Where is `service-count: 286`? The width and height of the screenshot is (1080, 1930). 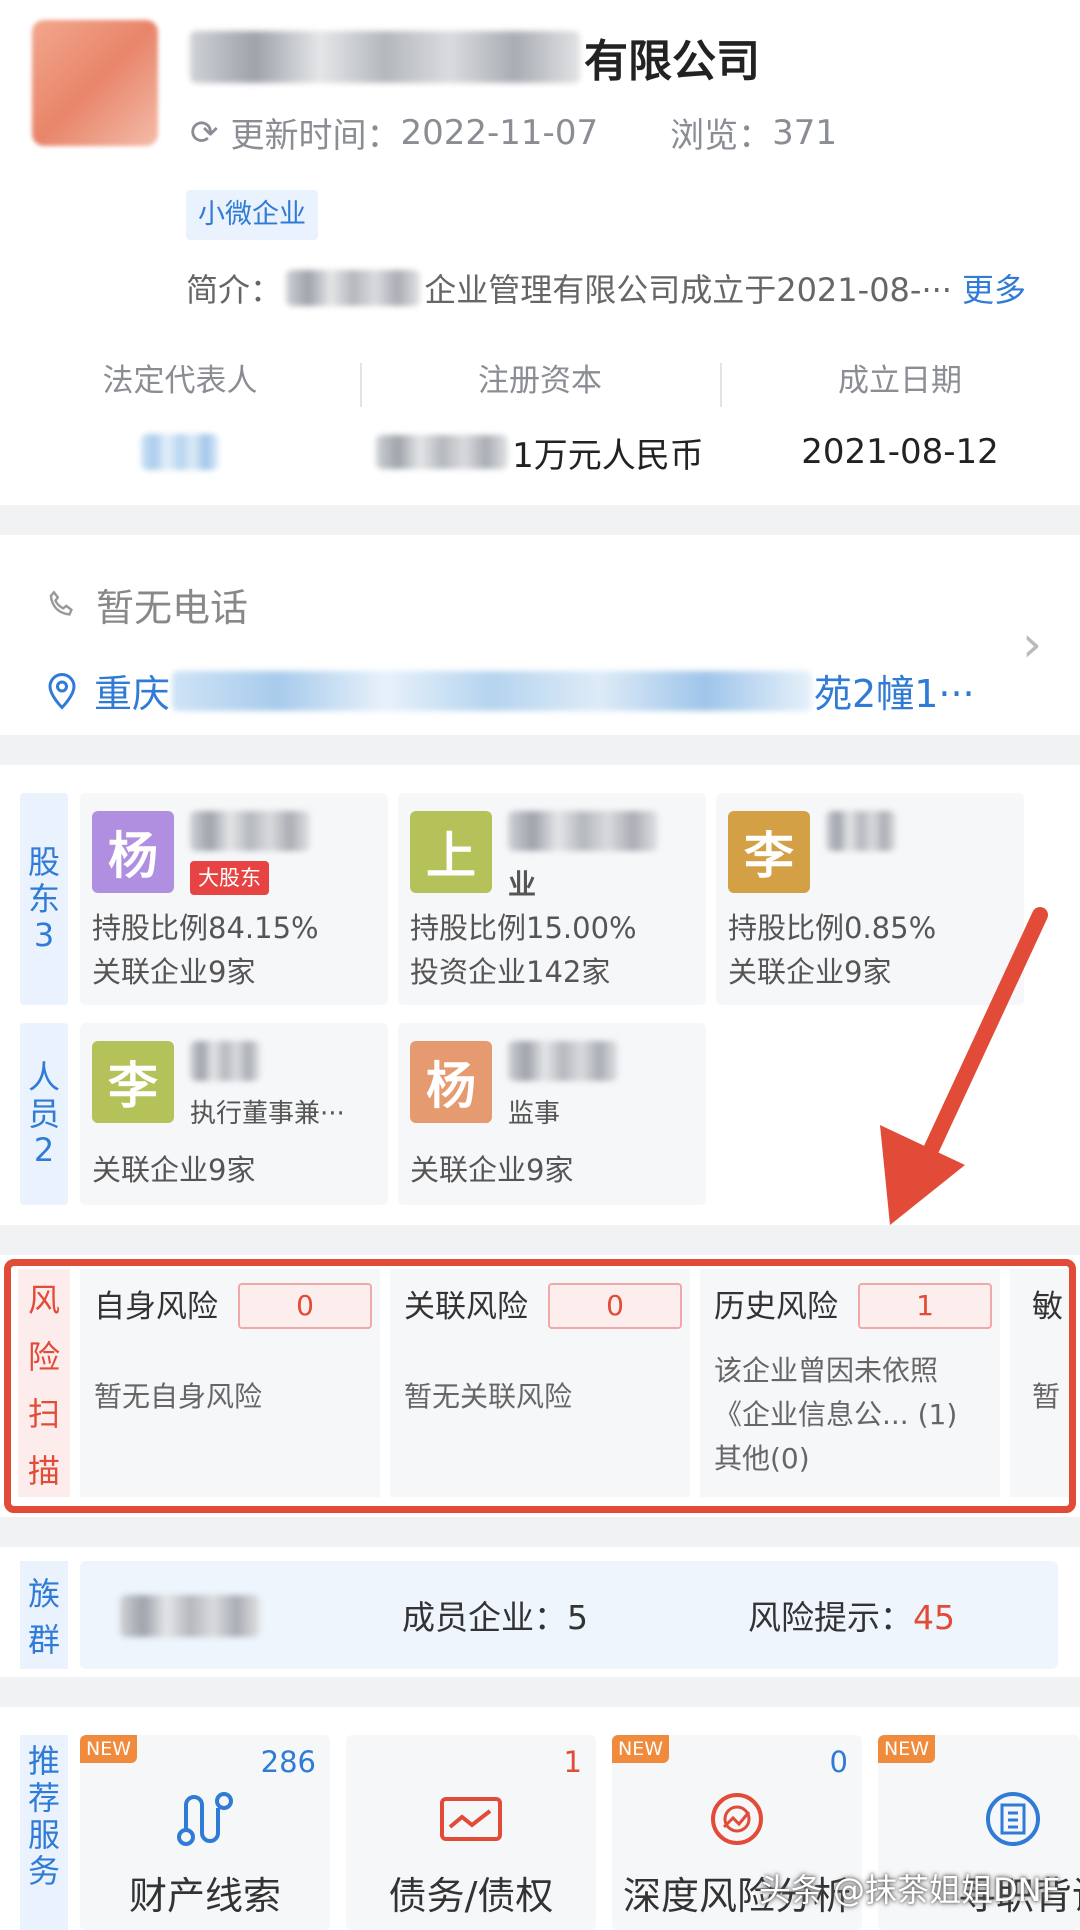 service-count: 286 is located at coordinates (288, 1762).